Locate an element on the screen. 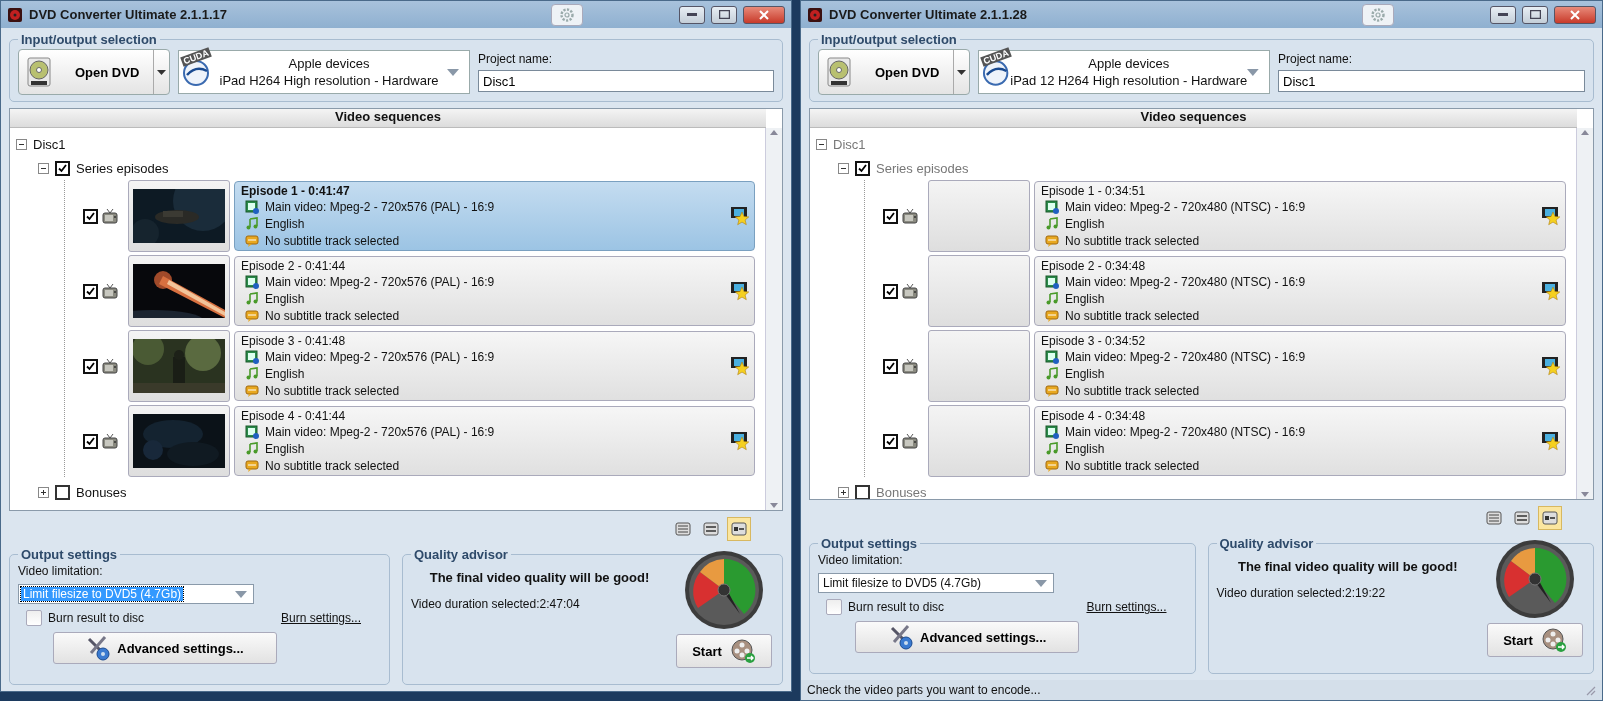 This screenshot has height=701, width=1603. tree-item-label: Series episodes is located at coordinates (122, 168).